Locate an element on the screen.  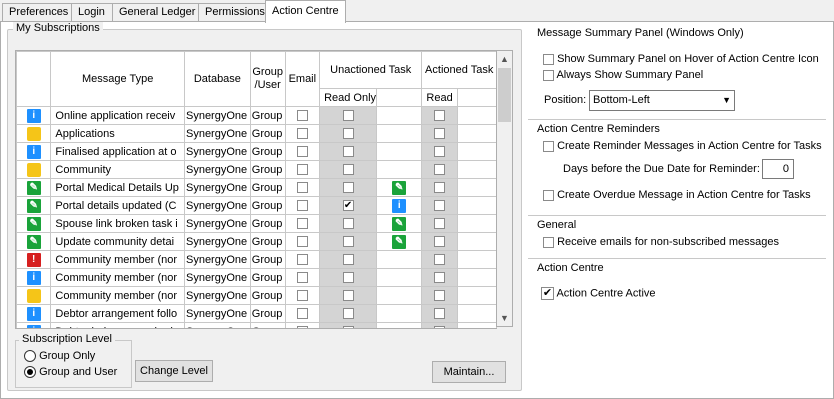
create-reminder-checkbox is located at coordinates (548, 146).